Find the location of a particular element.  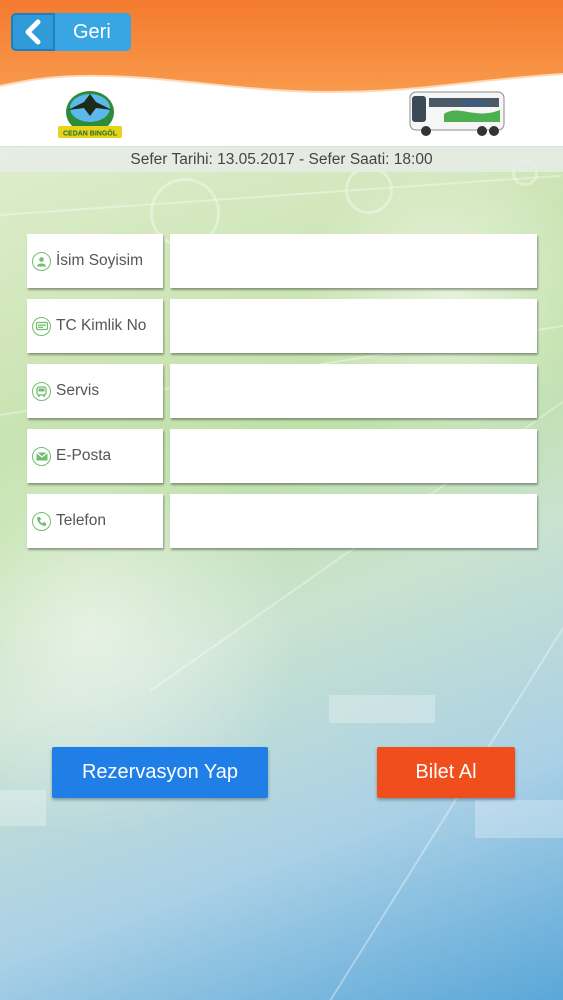

id-card-icon is located at coordinates (41, 326).